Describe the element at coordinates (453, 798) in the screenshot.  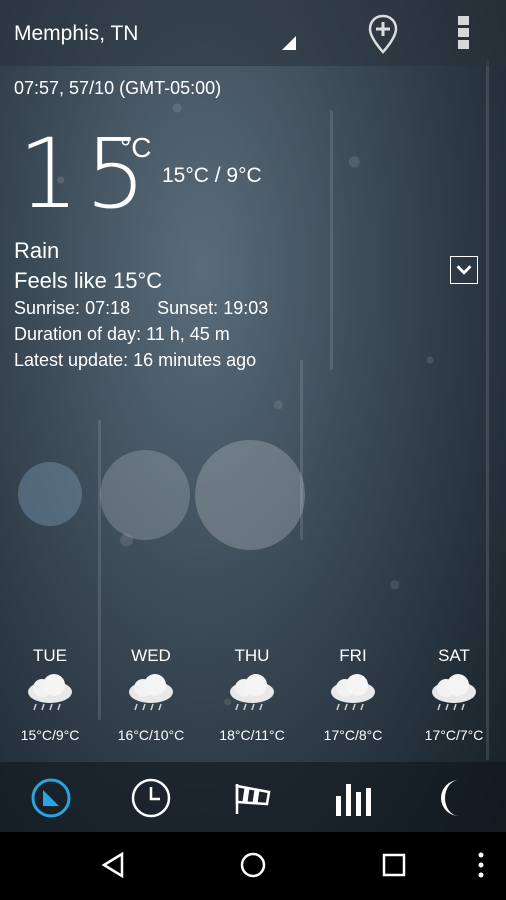
I see `moon-icon` at that location.